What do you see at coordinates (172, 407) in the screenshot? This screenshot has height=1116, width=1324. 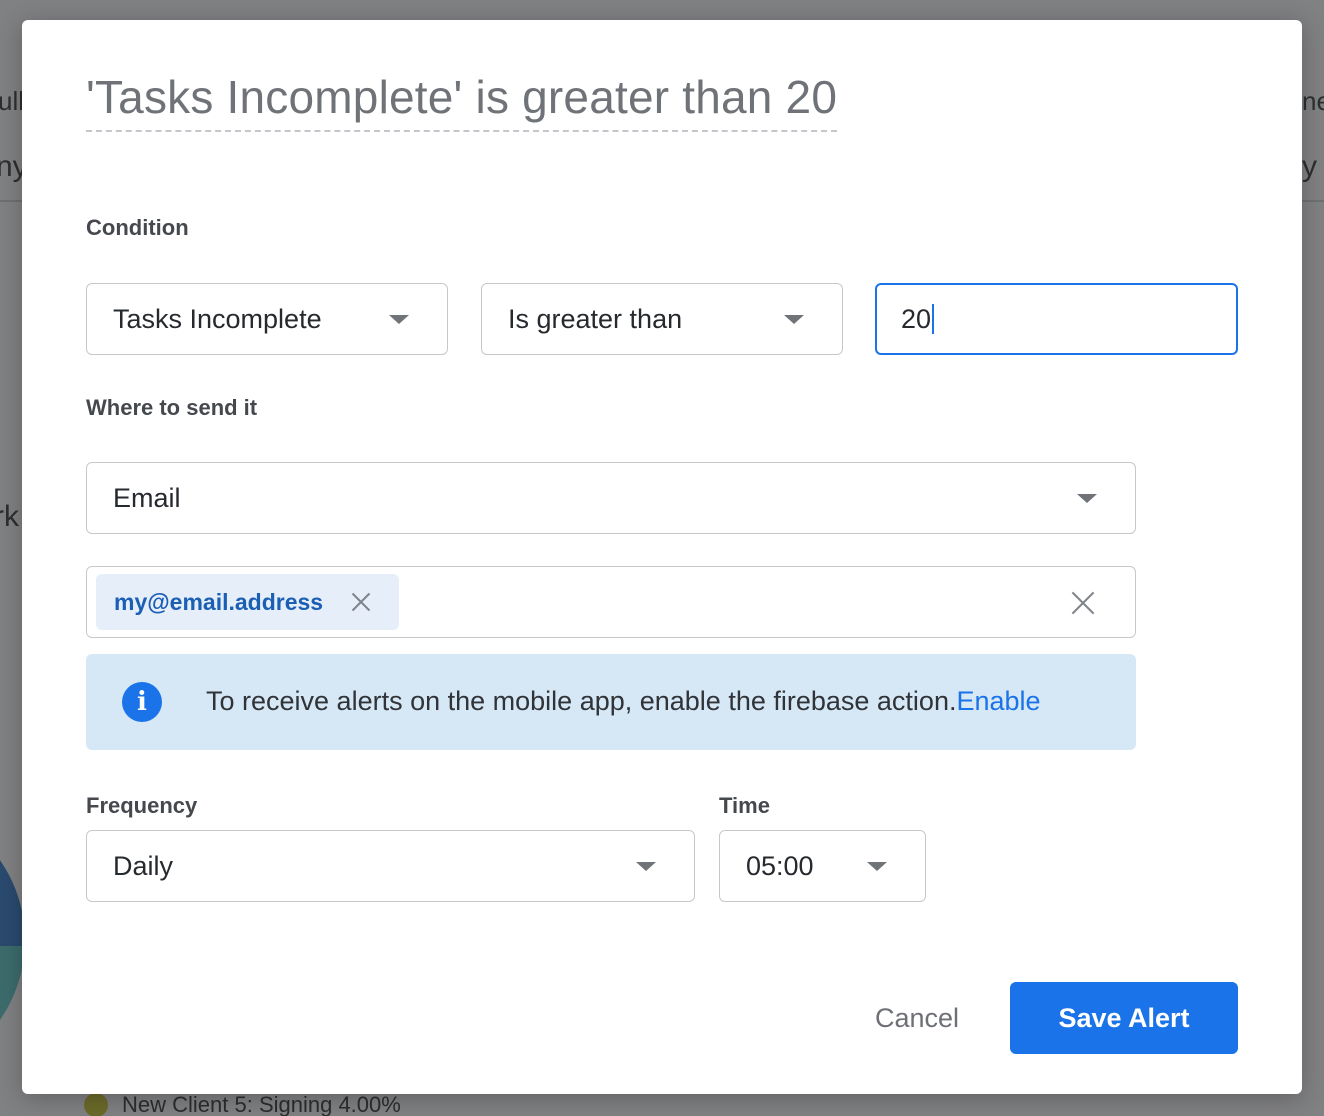 I see `destination-label: Where to send it` at bounding box center [172, 407].